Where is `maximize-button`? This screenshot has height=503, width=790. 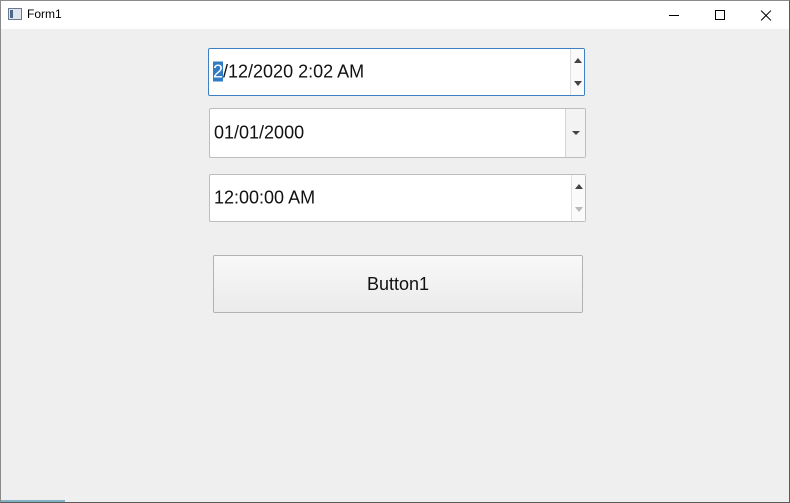
maximize-button is located at coordinates (720, 15).